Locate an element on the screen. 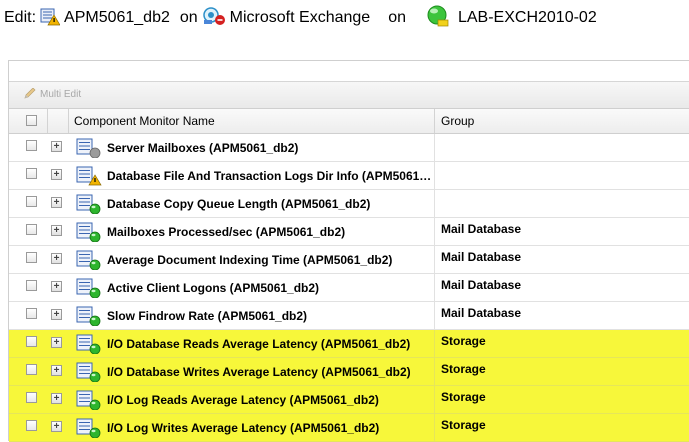 This screenshot has width=689, height=442. monitor-unknown-icon is located at coordinates (89, 149).